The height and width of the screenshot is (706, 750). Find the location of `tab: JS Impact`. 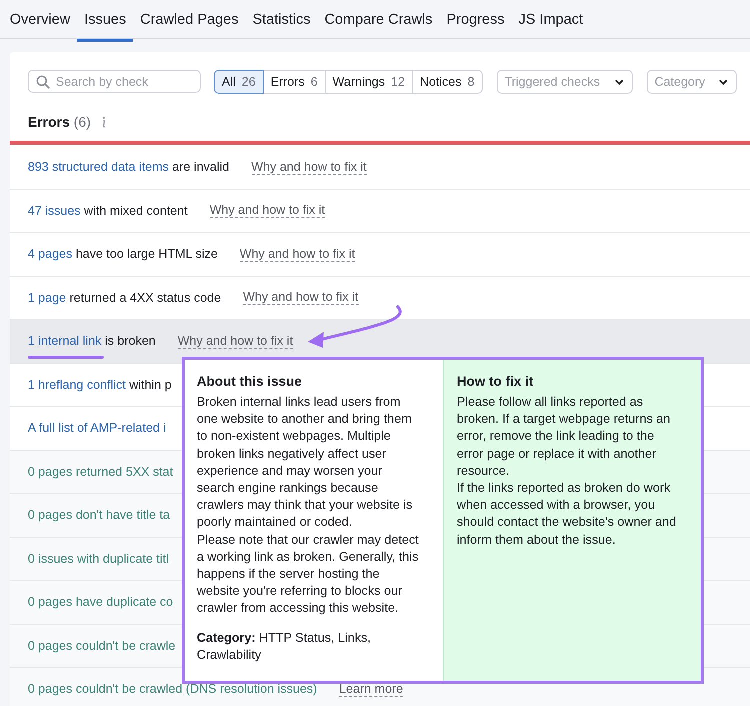

tab: JS Impact is located at coordinates (551, 21).